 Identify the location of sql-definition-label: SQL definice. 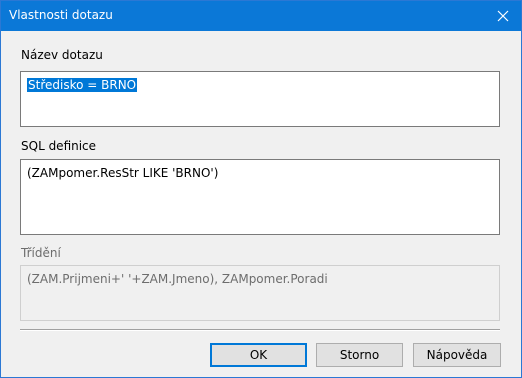
(59, 146).